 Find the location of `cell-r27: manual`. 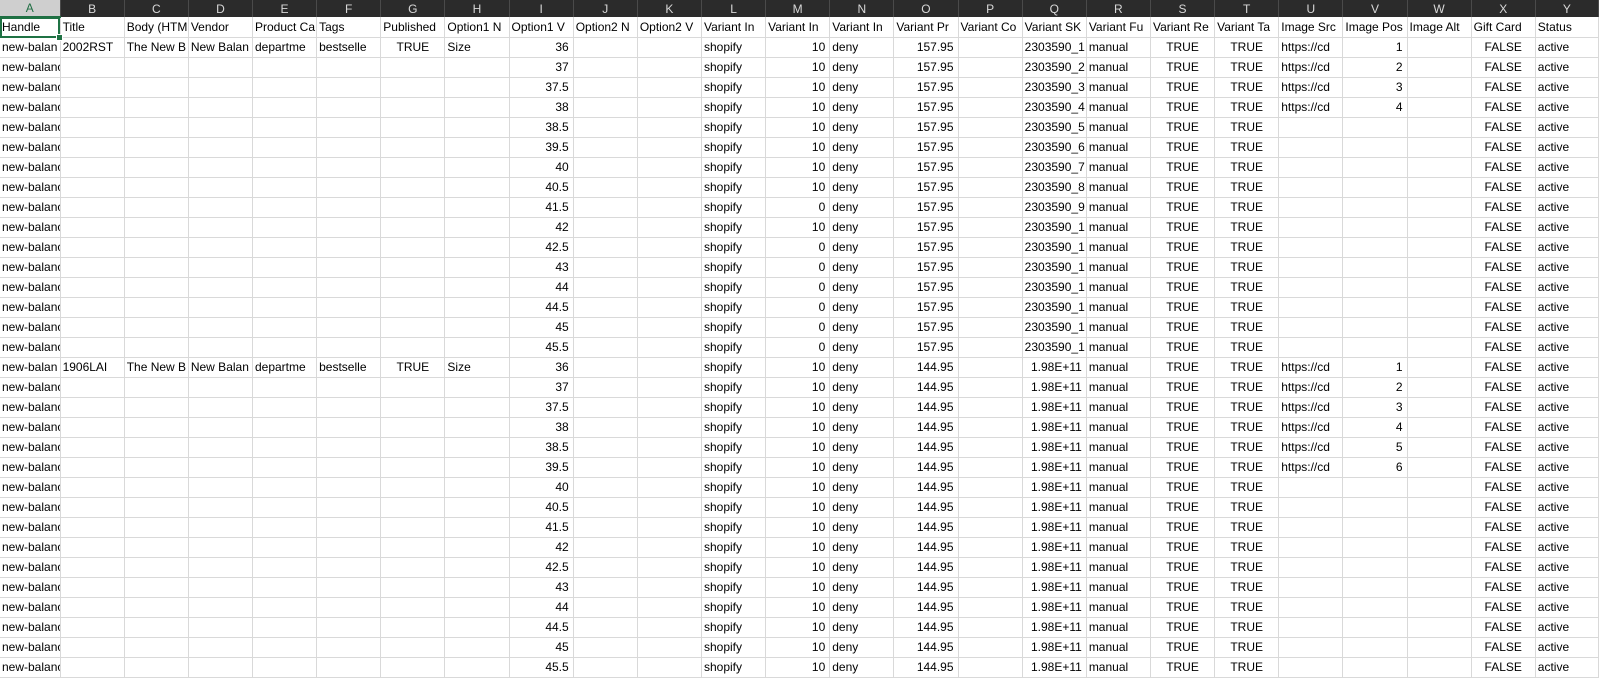

cell-r27: manual is located at coordinates (1118, 547).